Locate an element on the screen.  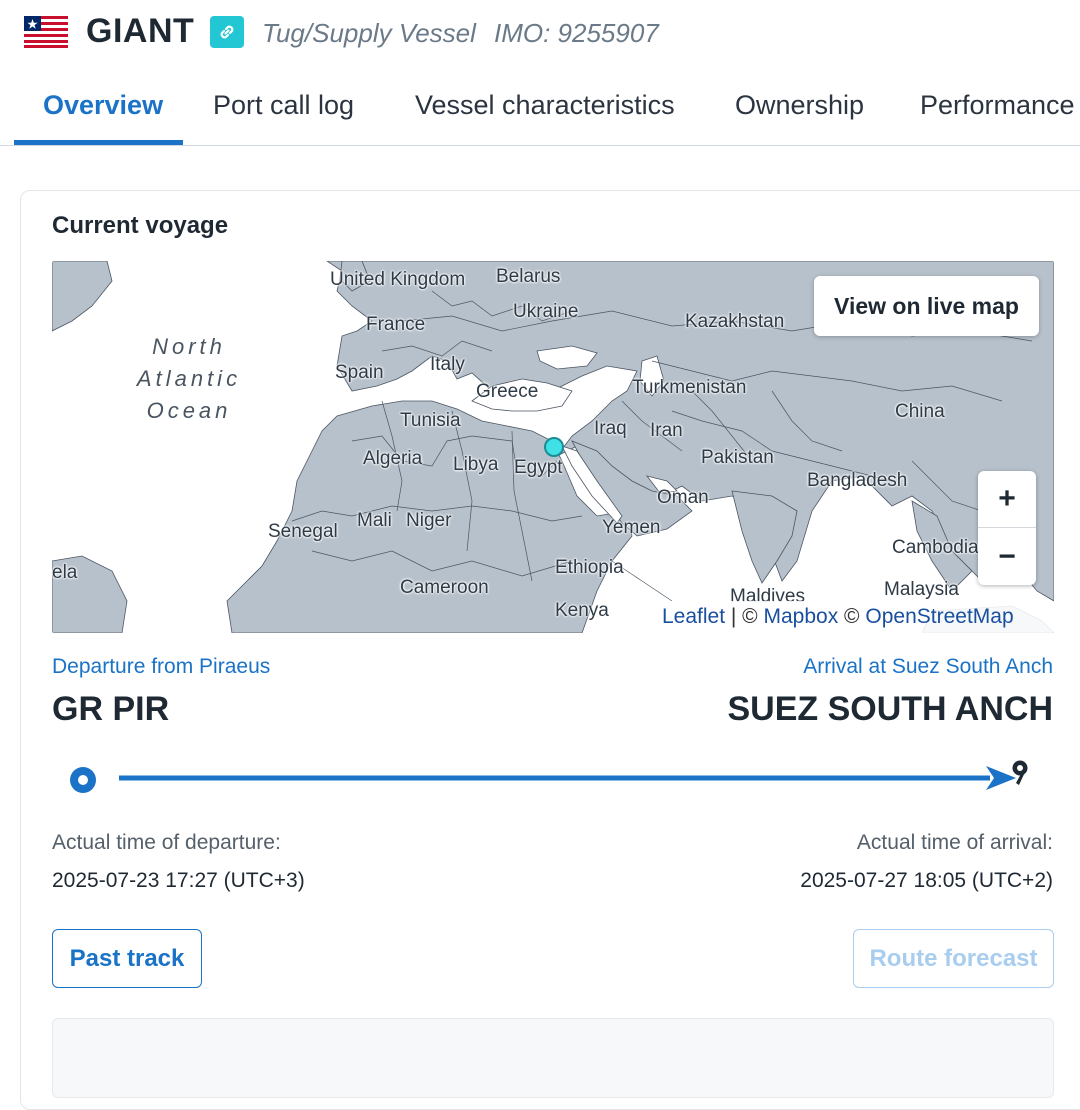
ocean-label: North Atlantic Ocean is located at coordinates (189, 378).